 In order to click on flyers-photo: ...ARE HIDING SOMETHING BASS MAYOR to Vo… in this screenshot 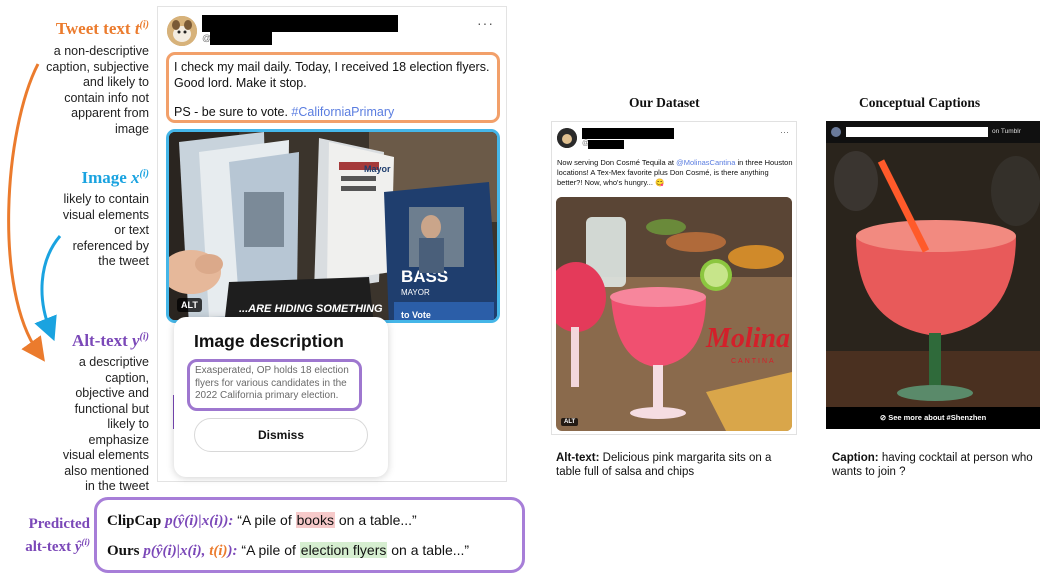, I will do `click(333, 226)`.